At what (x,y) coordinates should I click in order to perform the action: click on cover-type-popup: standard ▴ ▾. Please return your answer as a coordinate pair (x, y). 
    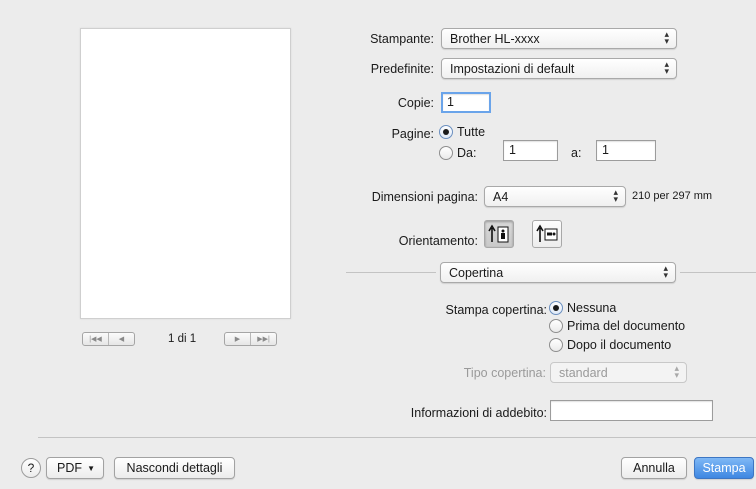
    Looking at the image, I should click on (618, 372).